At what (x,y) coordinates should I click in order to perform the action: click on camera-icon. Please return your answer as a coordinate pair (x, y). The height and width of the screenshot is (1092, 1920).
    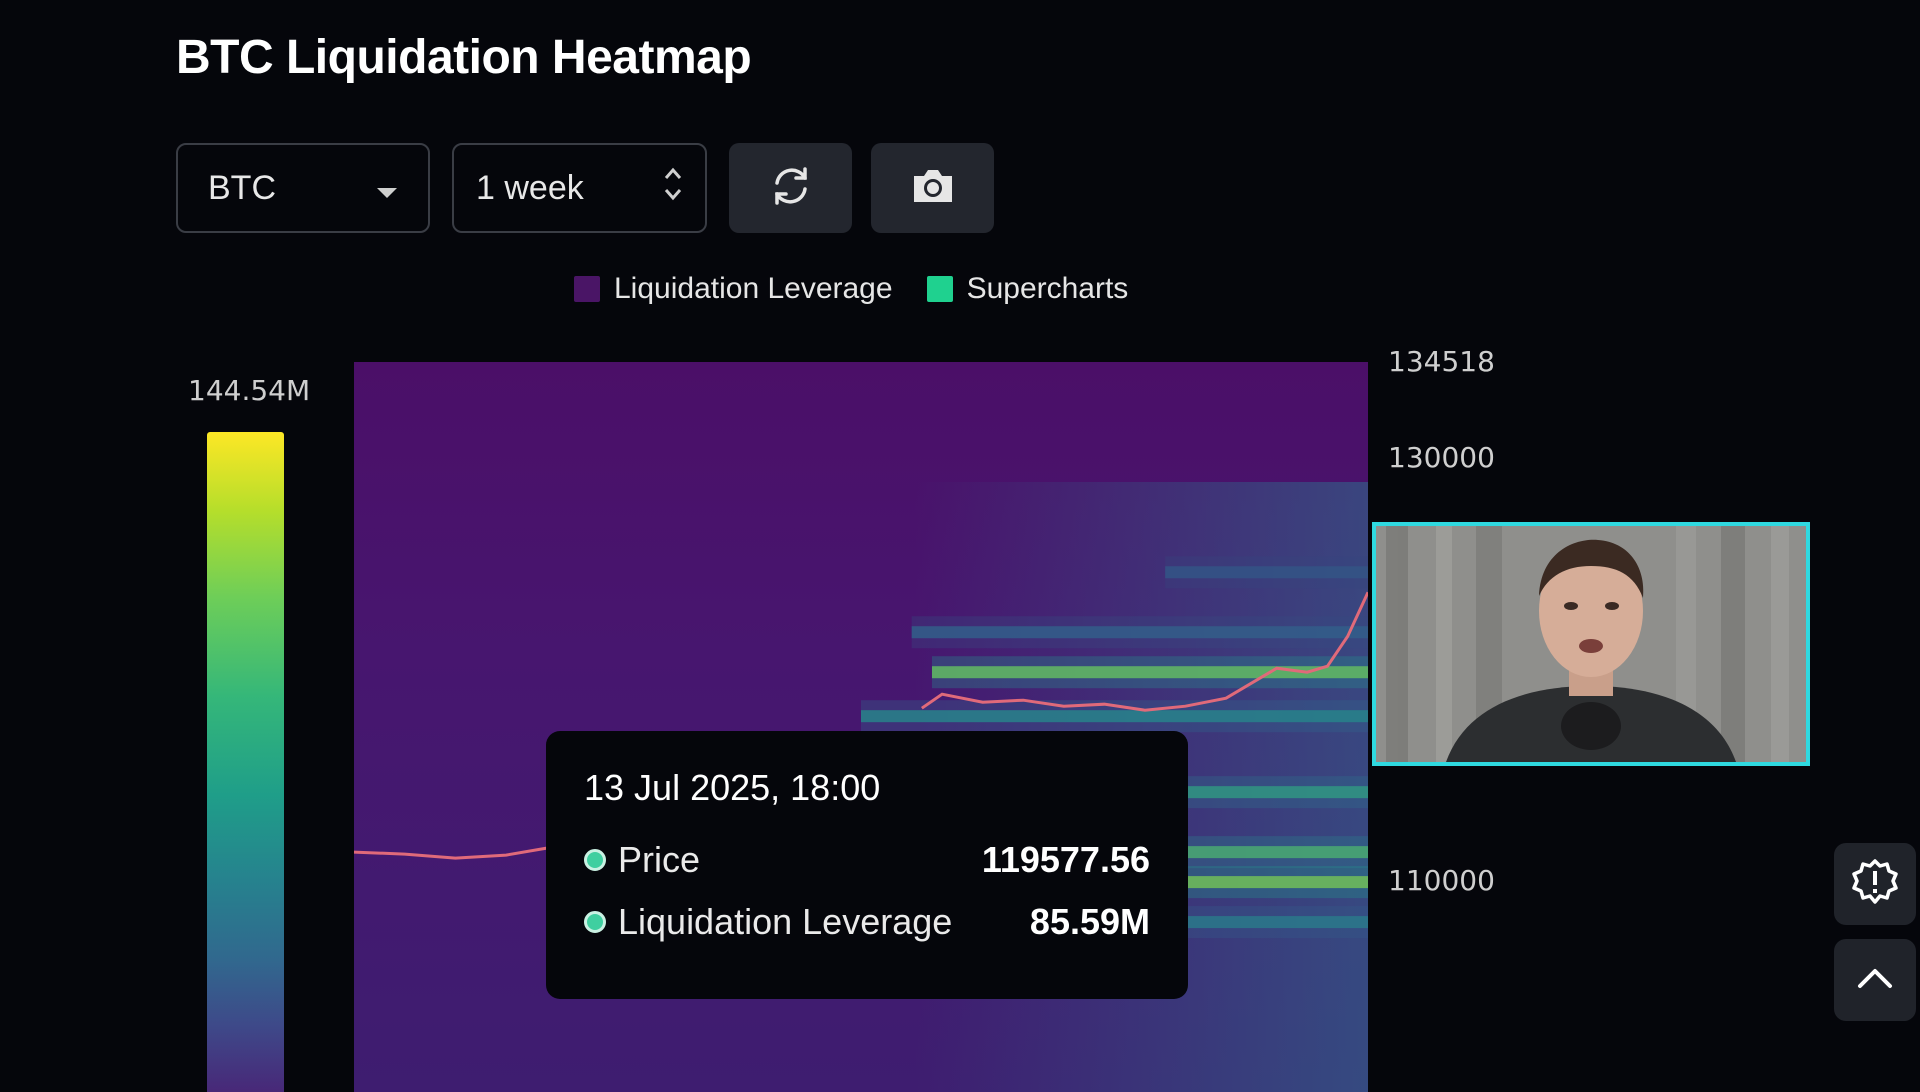
    Looking at the image, I should click on (933, 188).